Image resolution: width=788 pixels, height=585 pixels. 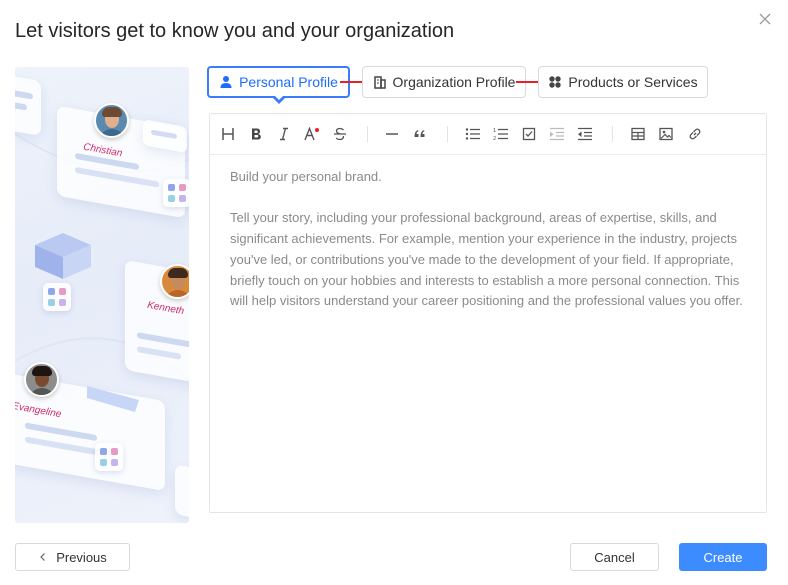 What do you see at coordinates (420, 134) in the screenshot?
I see `quote-button` at bounding box center [420, 134].